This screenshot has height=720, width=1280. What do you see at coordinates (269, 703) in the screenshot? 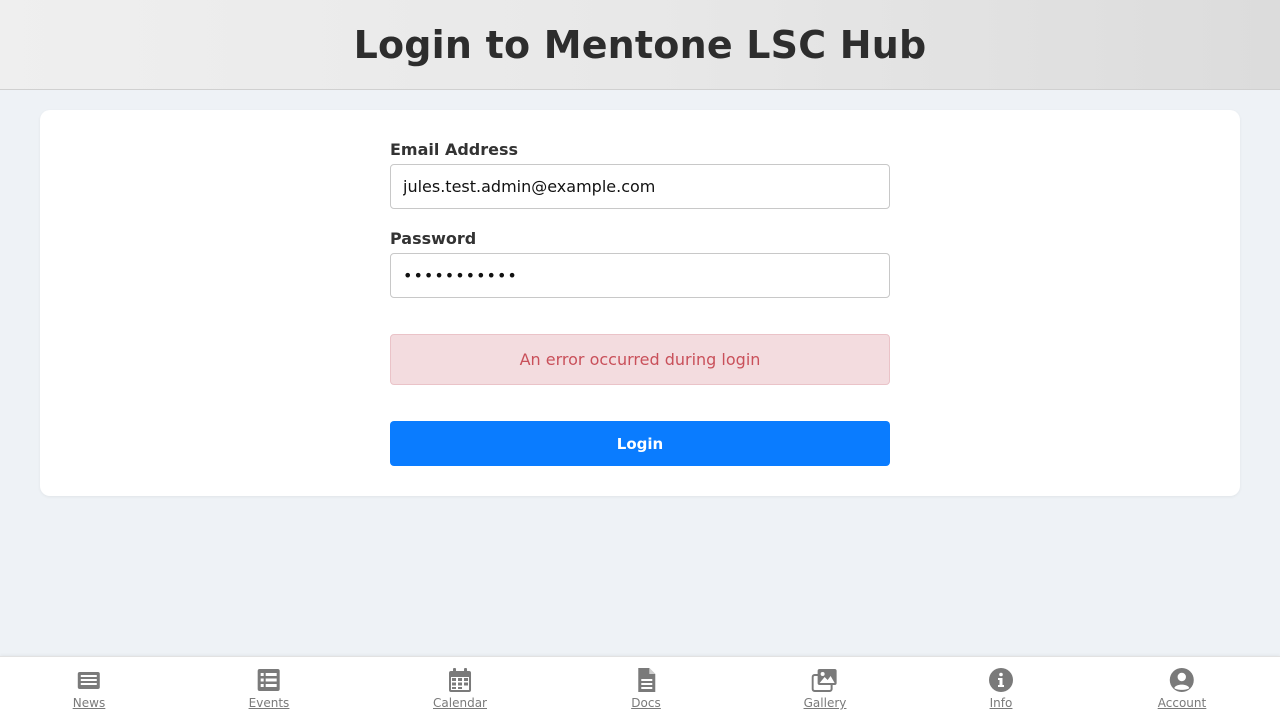
I see `nav-label-events: Events` at bounding box center [269, 703].